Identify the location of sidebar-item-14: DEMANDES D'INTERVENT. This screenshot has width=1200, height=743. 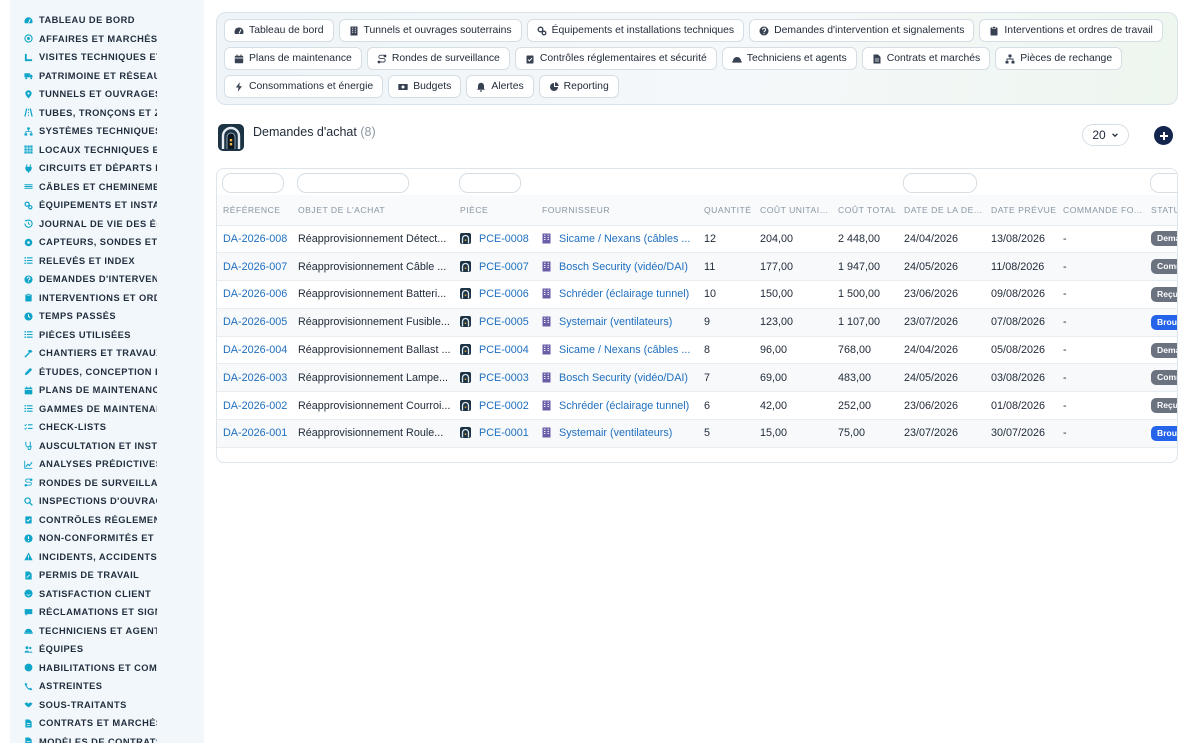
(107, 279).